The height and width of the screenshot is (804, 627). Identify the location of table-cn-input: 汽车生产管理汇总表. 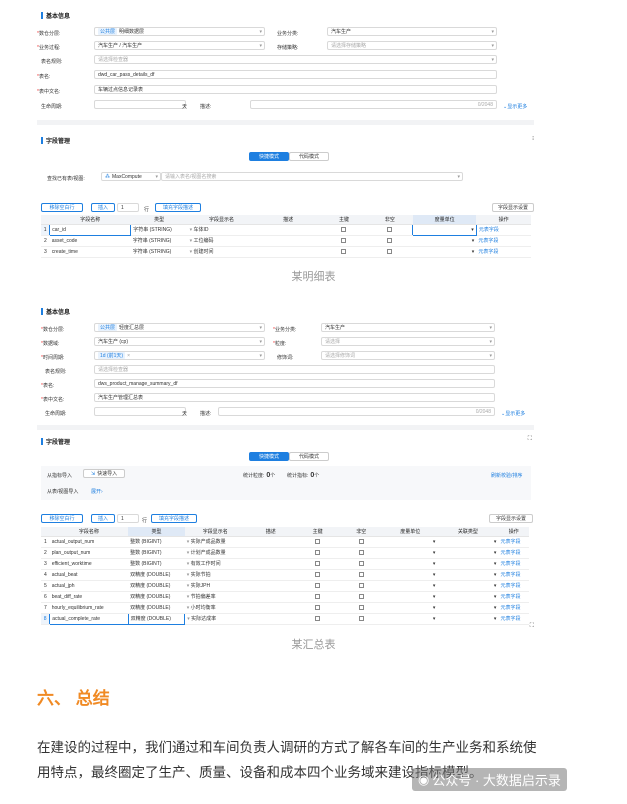
(294, 397).